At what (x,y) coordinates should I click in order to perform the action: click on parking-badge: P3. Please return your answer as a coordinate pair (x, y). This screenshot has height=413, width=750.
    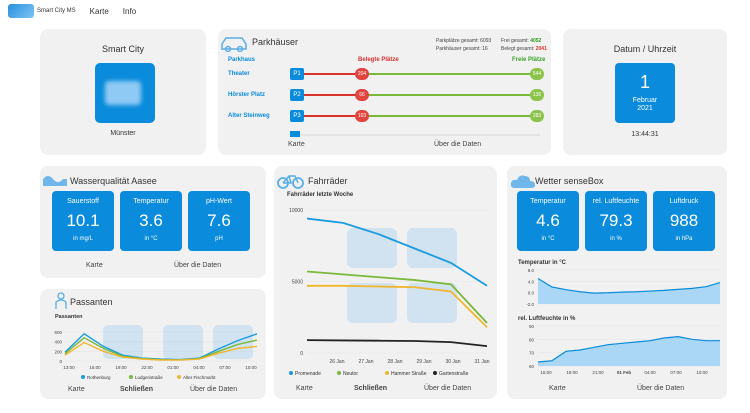
    Looking at the image, I should click on (297, 116).